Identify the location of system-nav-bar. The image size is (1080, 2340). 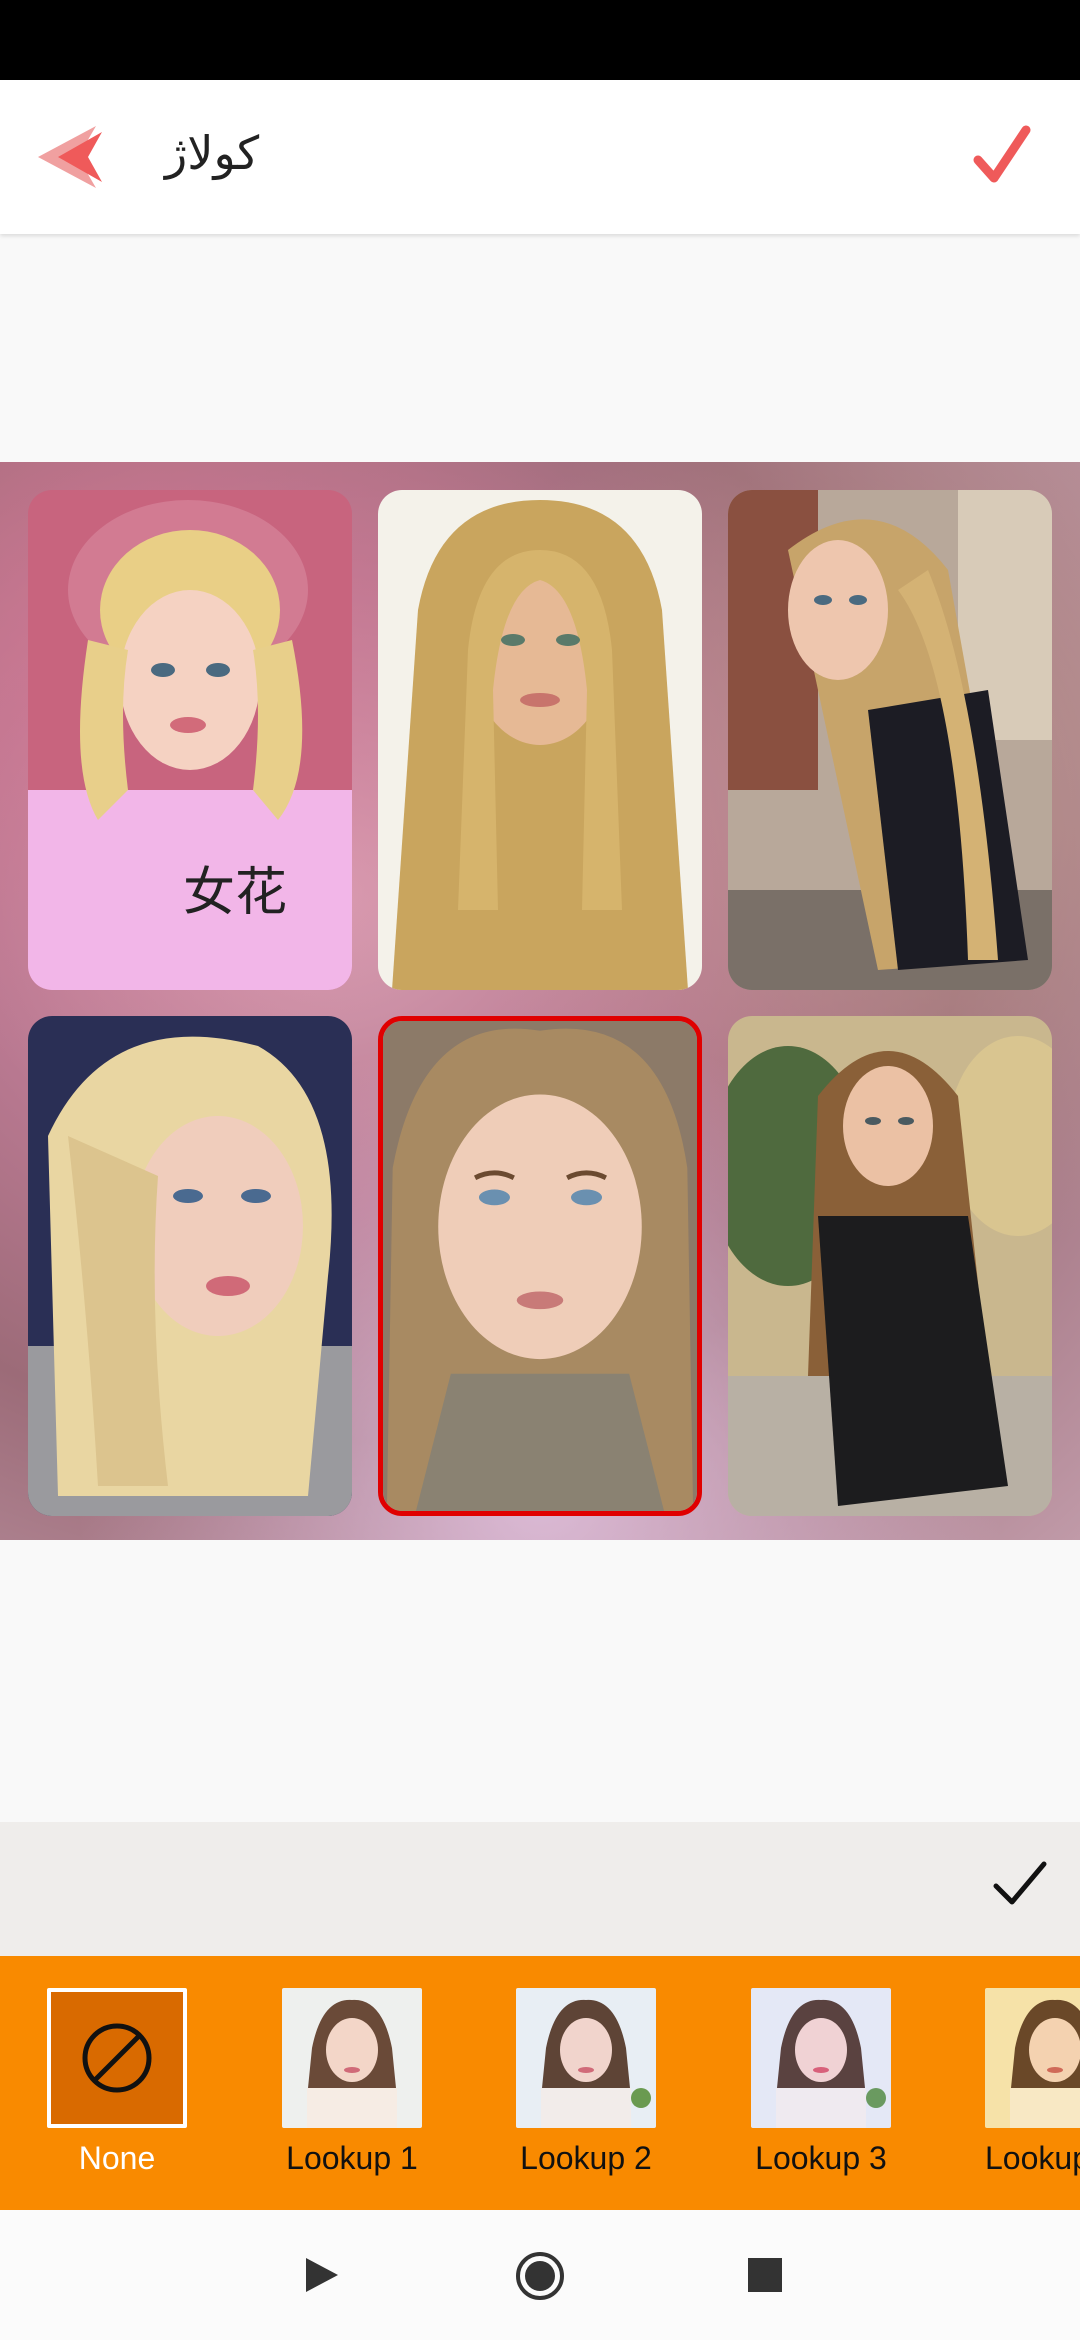
(540, 2275).